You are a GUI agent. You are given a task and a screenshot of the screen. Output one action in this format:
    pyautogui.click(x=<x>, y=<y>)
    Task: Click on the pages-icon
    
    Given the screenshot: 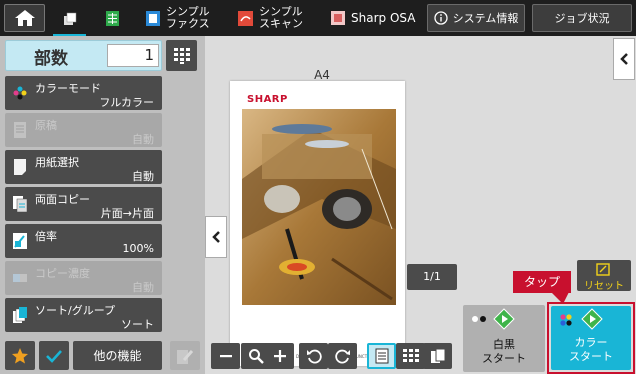 What is the action you would take?
    pyautogui.click(x=437, y=355)
    